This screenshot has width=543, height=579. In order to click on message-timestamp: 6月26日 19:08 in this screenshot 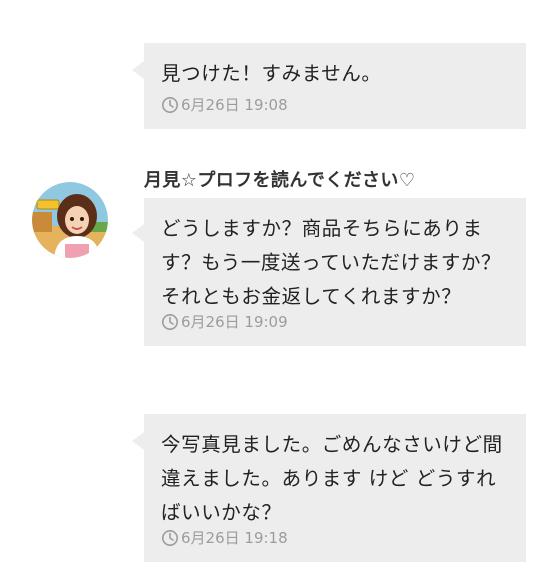, I will do `click(234, 105)`.